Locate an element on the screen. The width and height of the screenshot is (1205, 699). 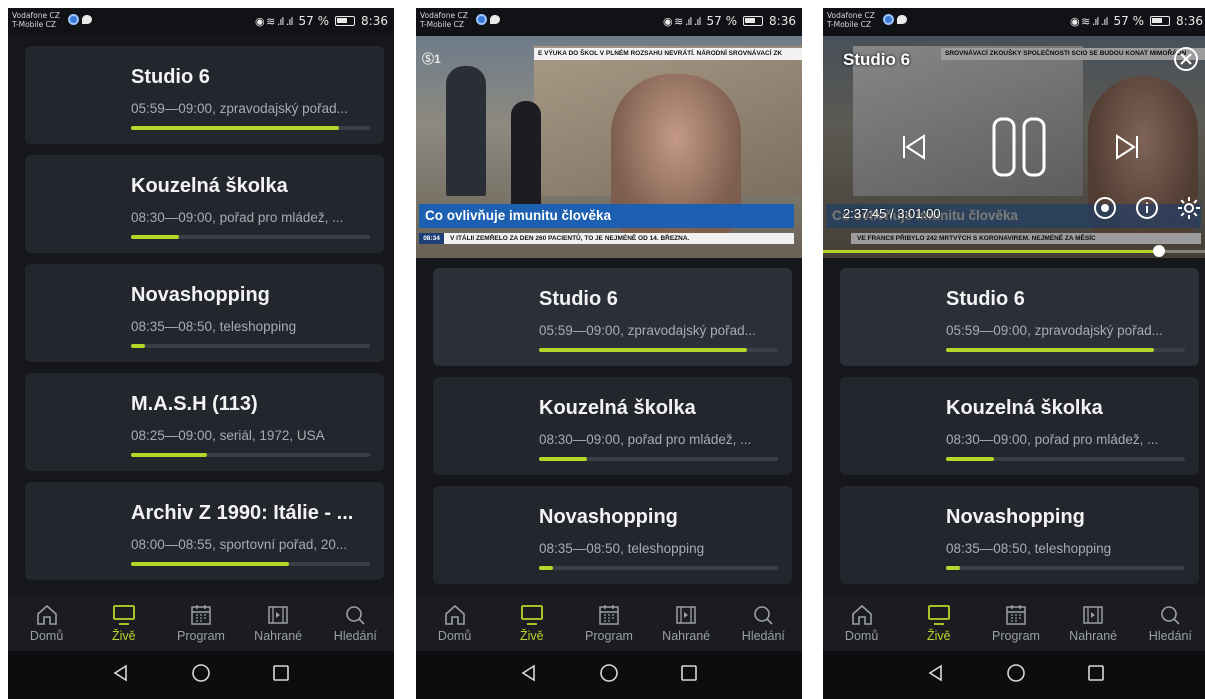
pause-button is located at coordinates (1019, 149).